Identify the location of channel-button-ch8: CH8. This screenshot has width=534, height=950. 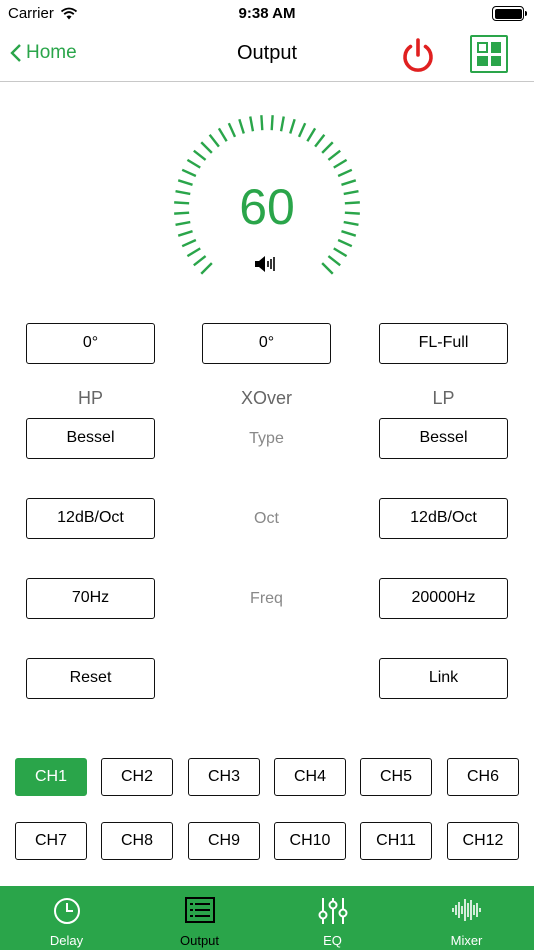
(137, 841).